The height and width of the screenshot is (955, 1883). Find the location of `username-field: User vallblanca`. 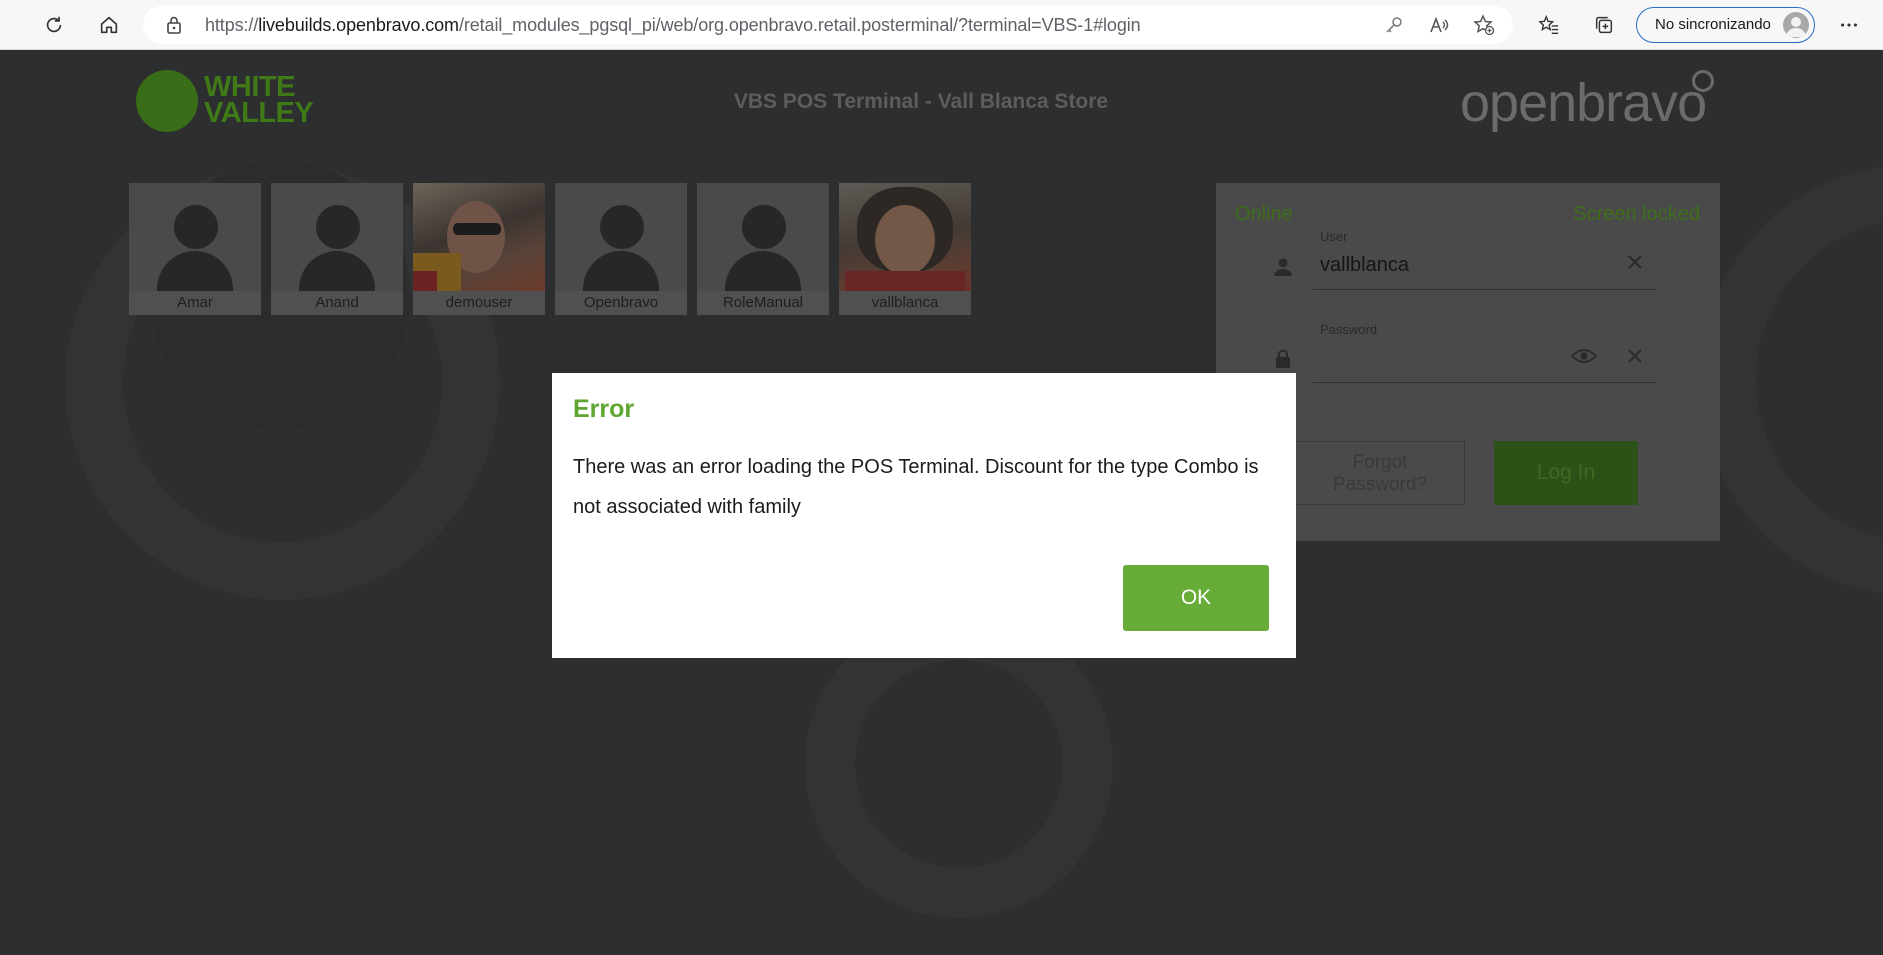

username-field: User vallblanca is located at coordinates (1485, 259).